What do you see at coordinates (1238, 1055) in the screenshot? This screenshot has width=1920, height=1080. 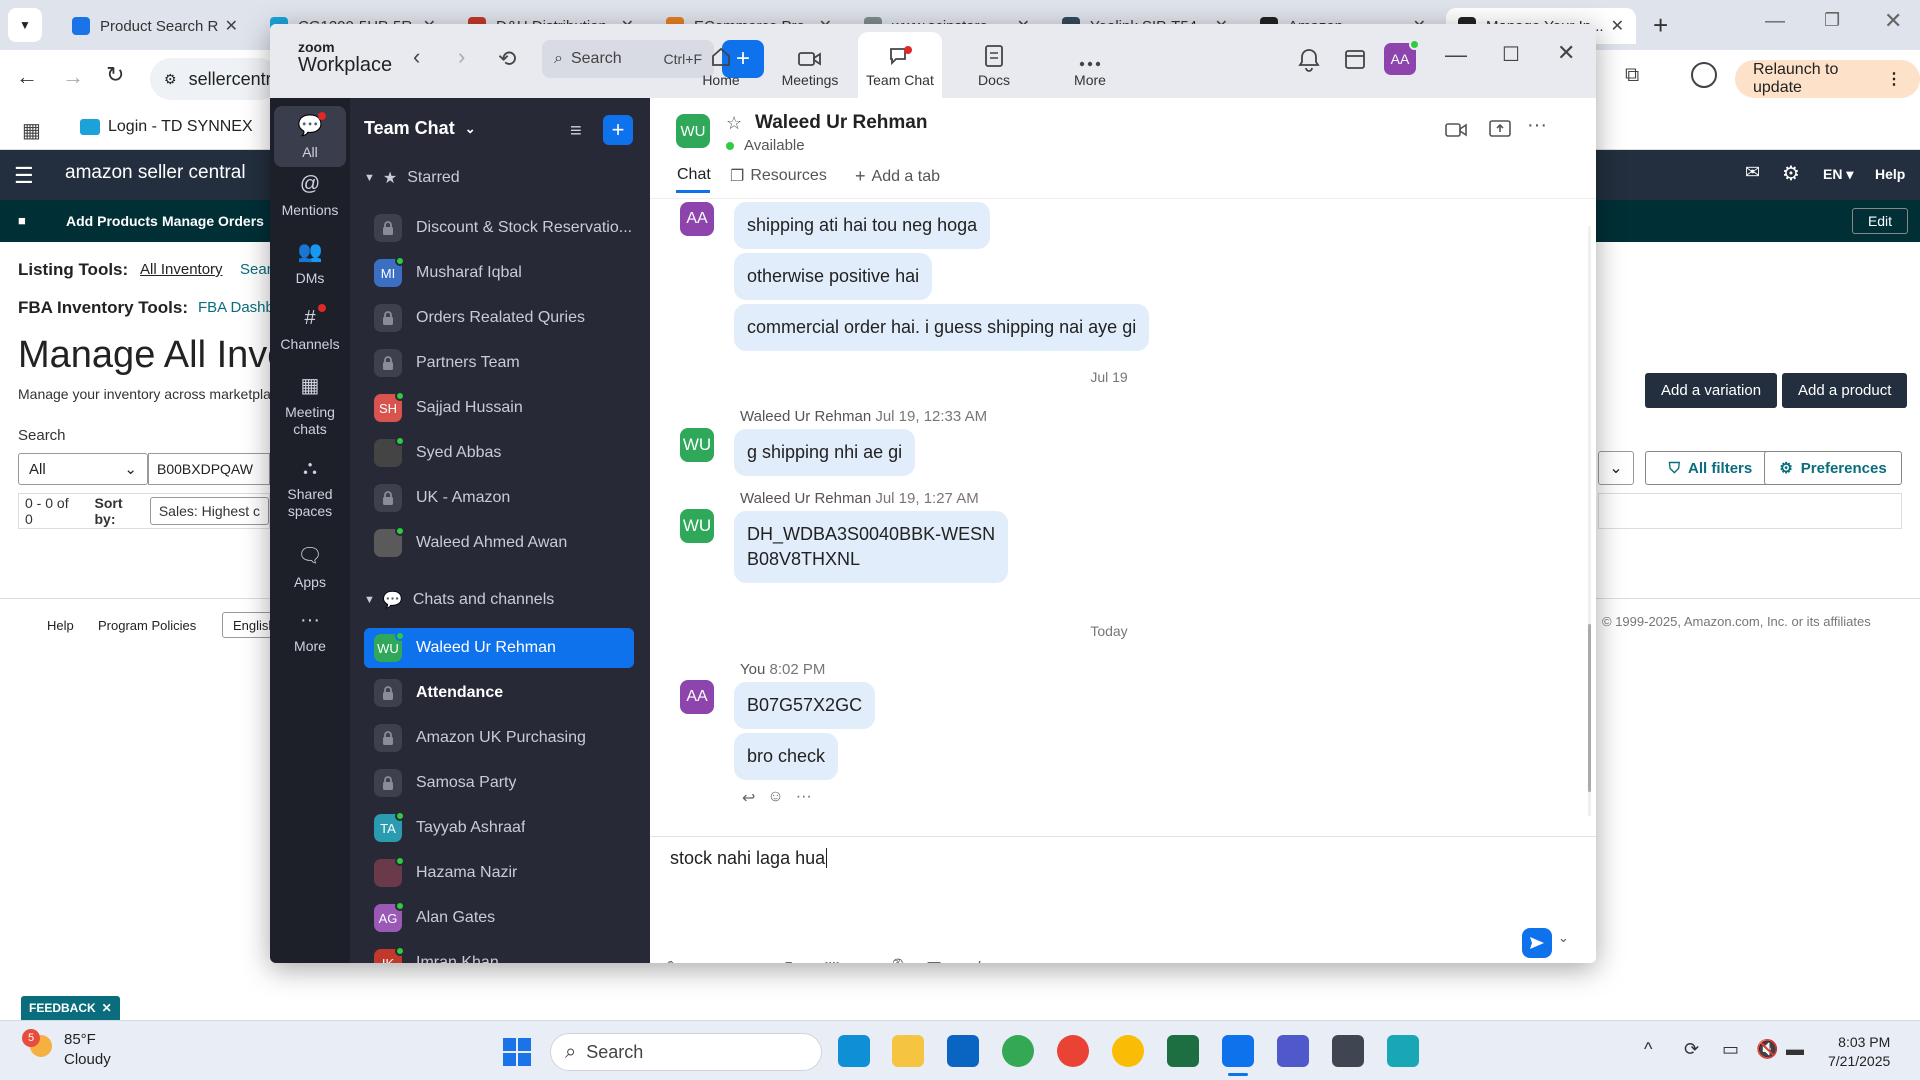 I see `zoom-app-icon` at bounding box center [1238, 1055].